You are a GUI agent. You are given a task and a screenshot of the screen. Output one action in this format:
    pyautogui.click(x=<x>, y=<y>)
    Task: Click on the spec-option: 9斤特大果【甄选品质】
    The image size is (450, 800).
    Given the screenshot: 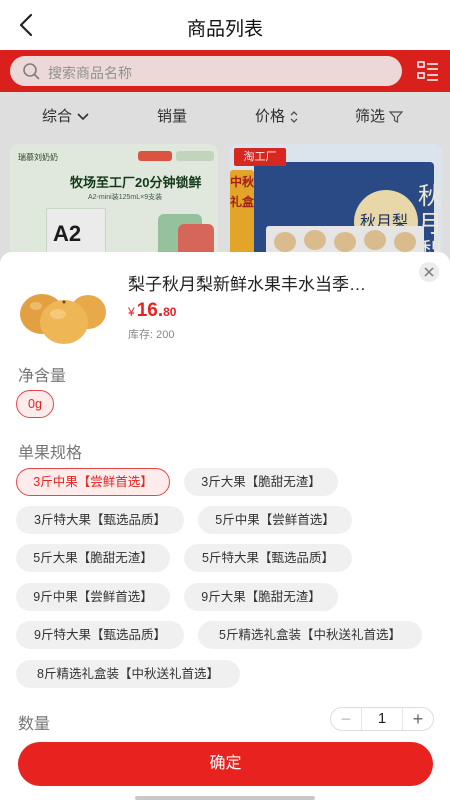 What is the action you would take?
    pyautogui.click(x=100, y=635)
    